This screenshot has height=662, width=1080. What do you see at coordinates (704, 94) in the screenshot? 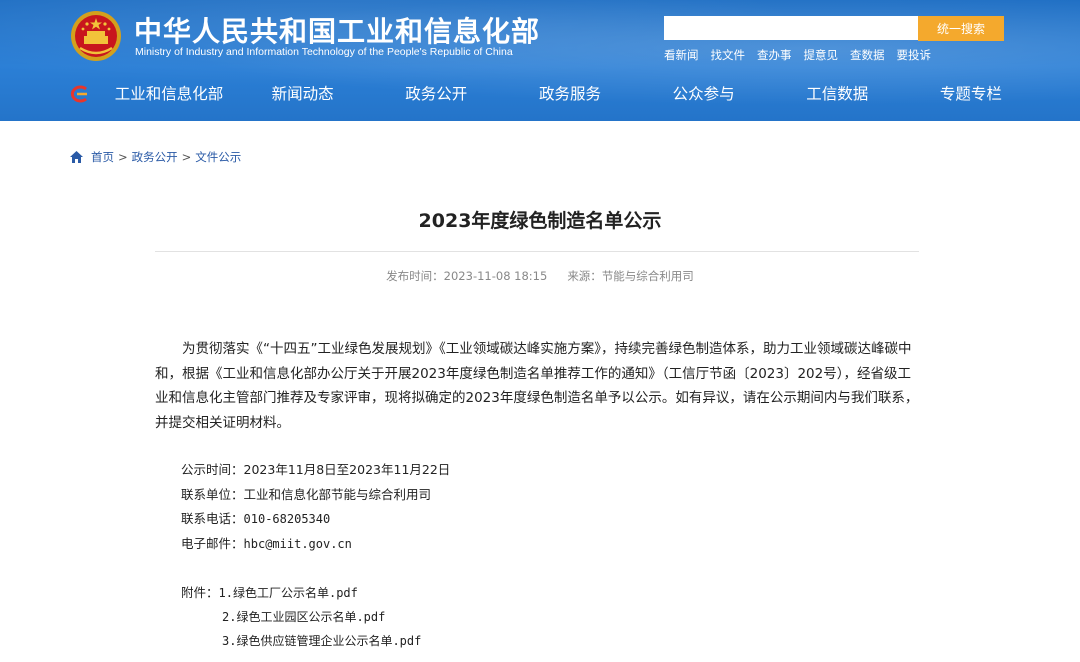
I see `nav-item-public-participation: 公众参与` at bounding box center [704, 94].